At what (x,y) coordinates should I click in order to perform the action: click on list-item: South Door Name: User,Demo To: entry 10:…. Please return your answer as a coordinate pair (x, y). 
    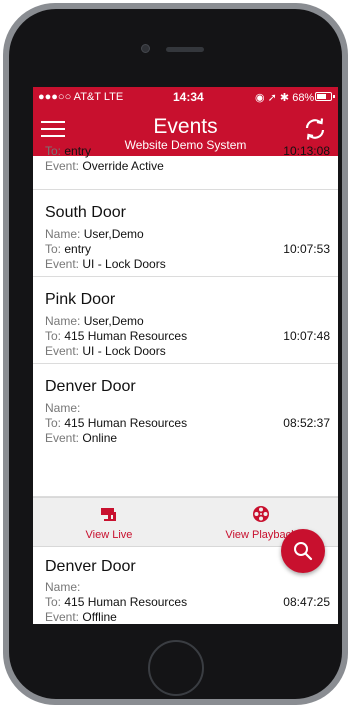
    Looking at the image, I should click on (185, 233).